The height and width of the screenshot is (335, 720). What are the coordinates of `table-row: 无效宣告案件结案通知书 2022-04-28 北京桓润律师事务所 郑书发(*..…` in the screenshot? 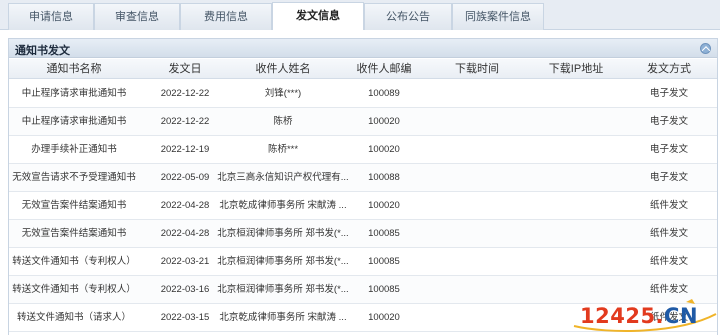 It's located at (363, 234).